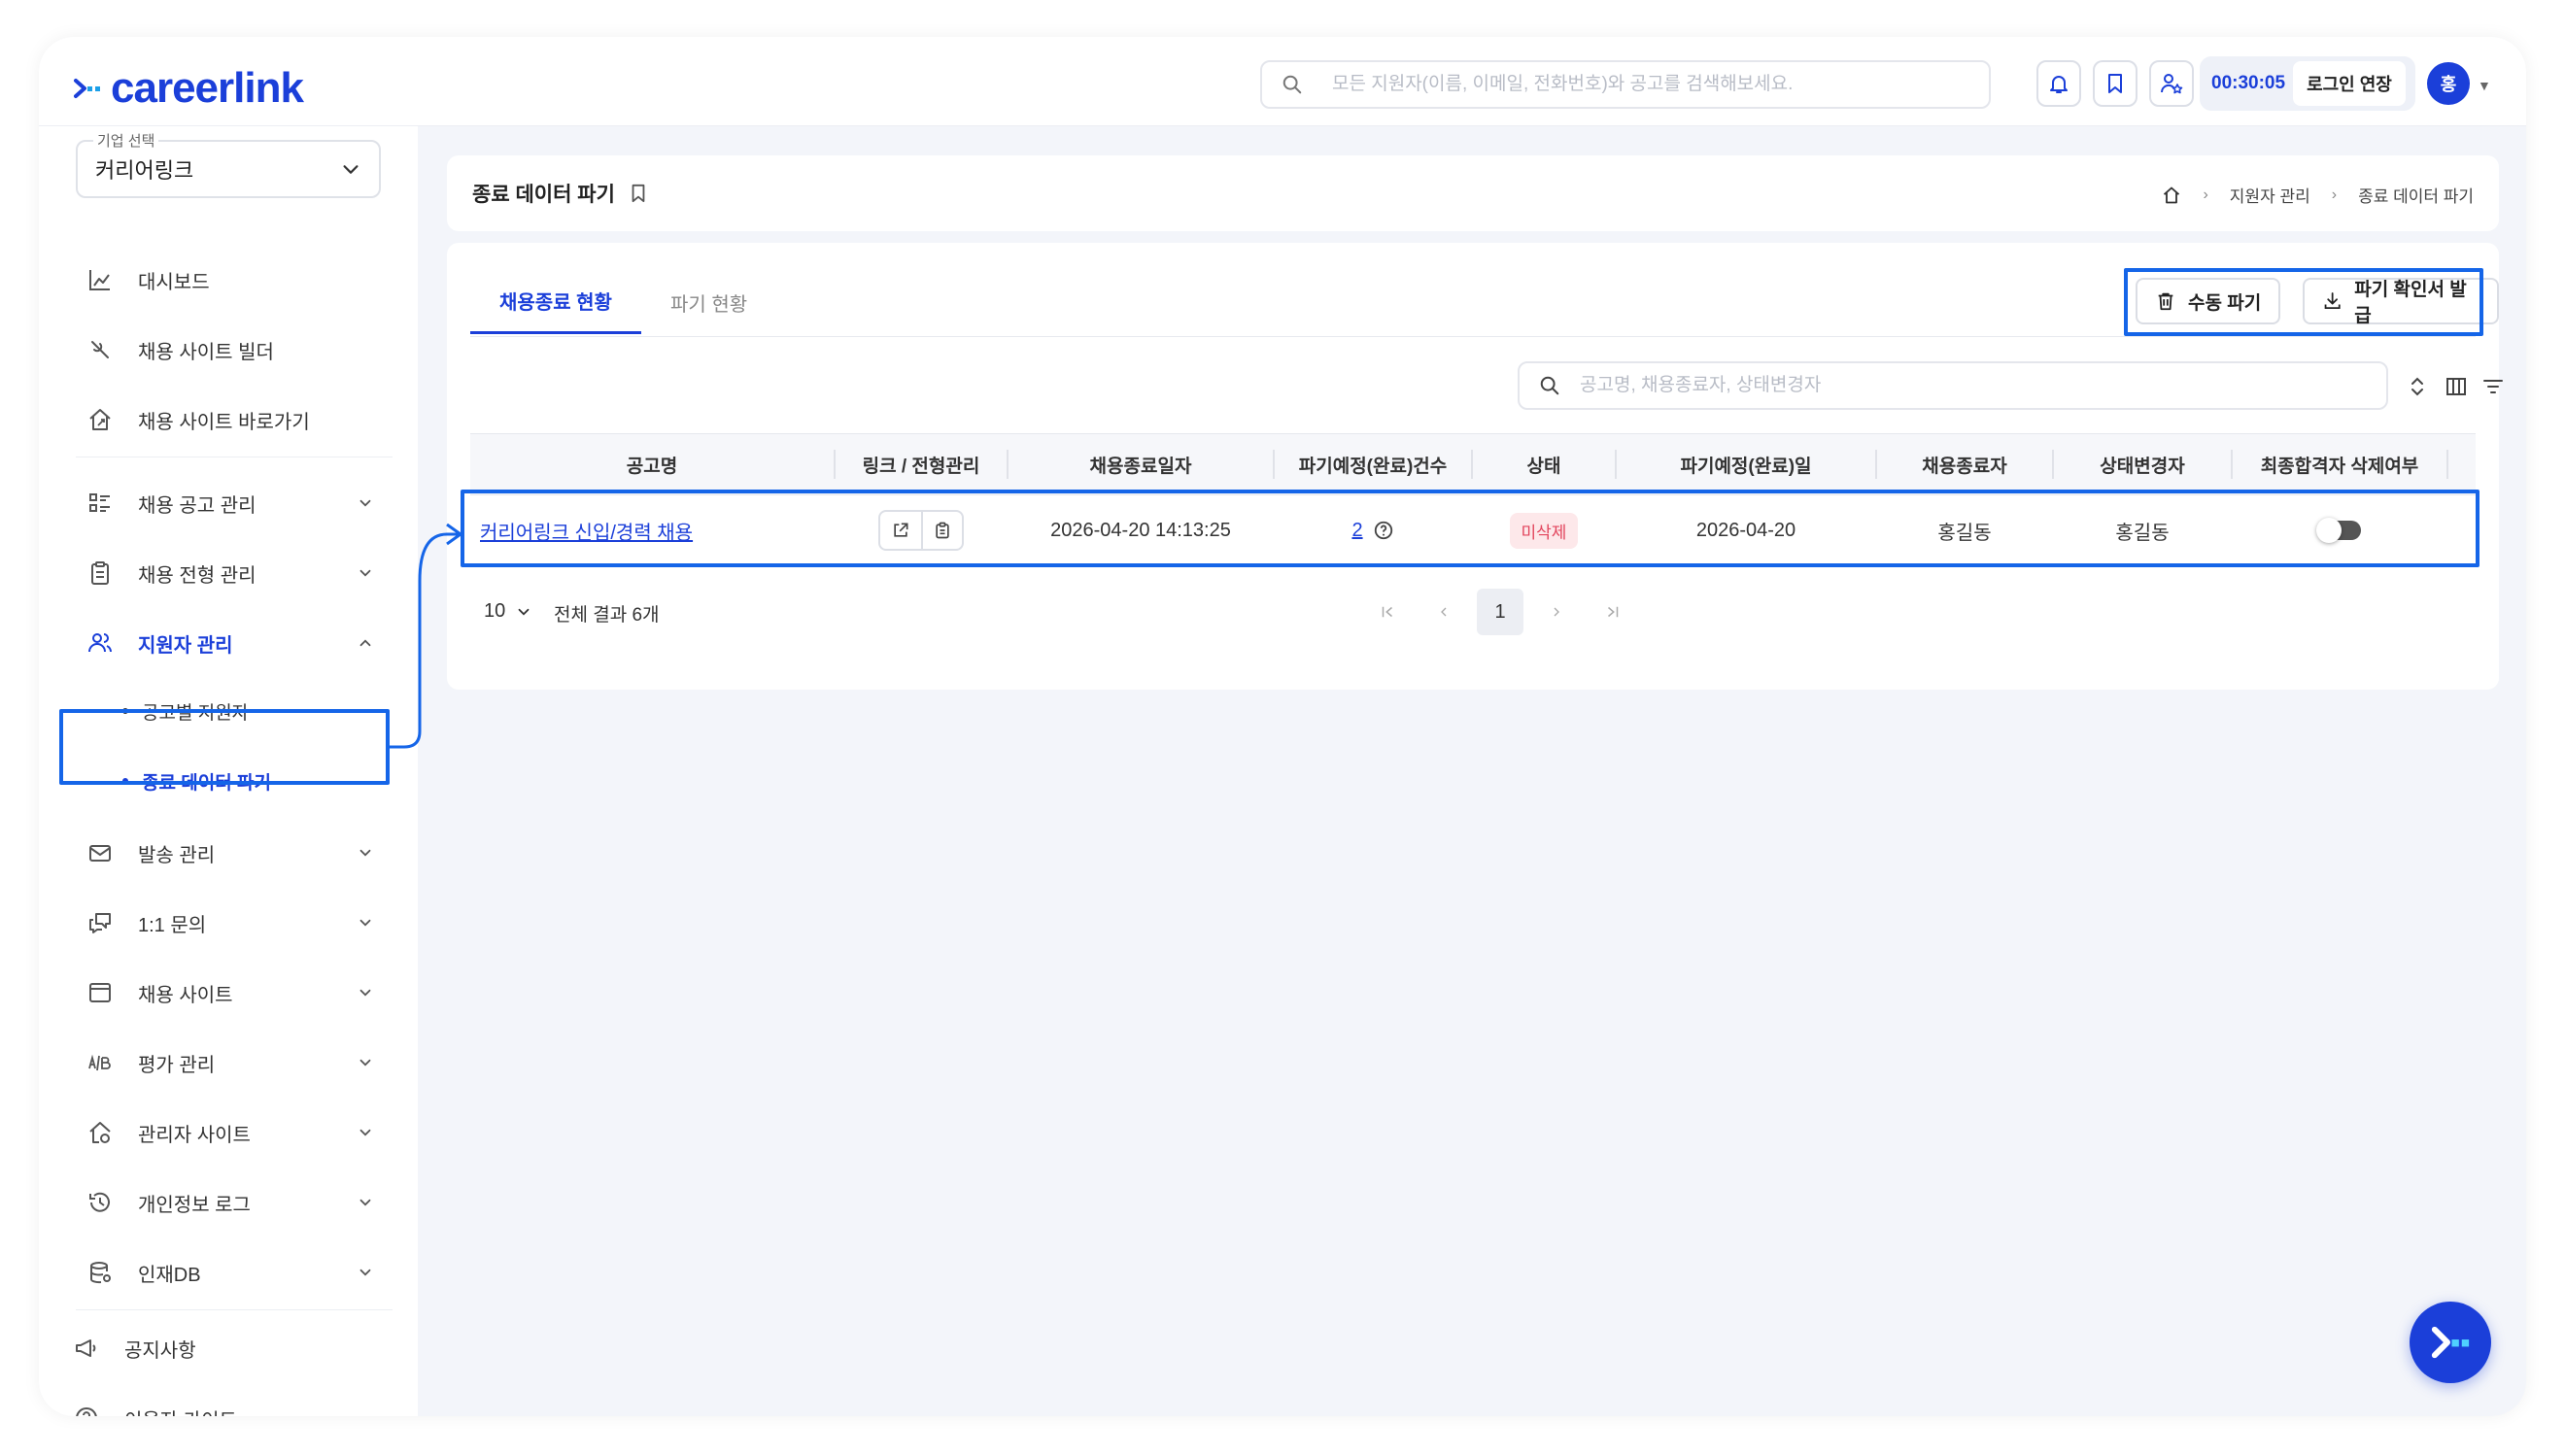  I want to click on breadcrumb-item: 지원자 관리, so click(2270, 195).